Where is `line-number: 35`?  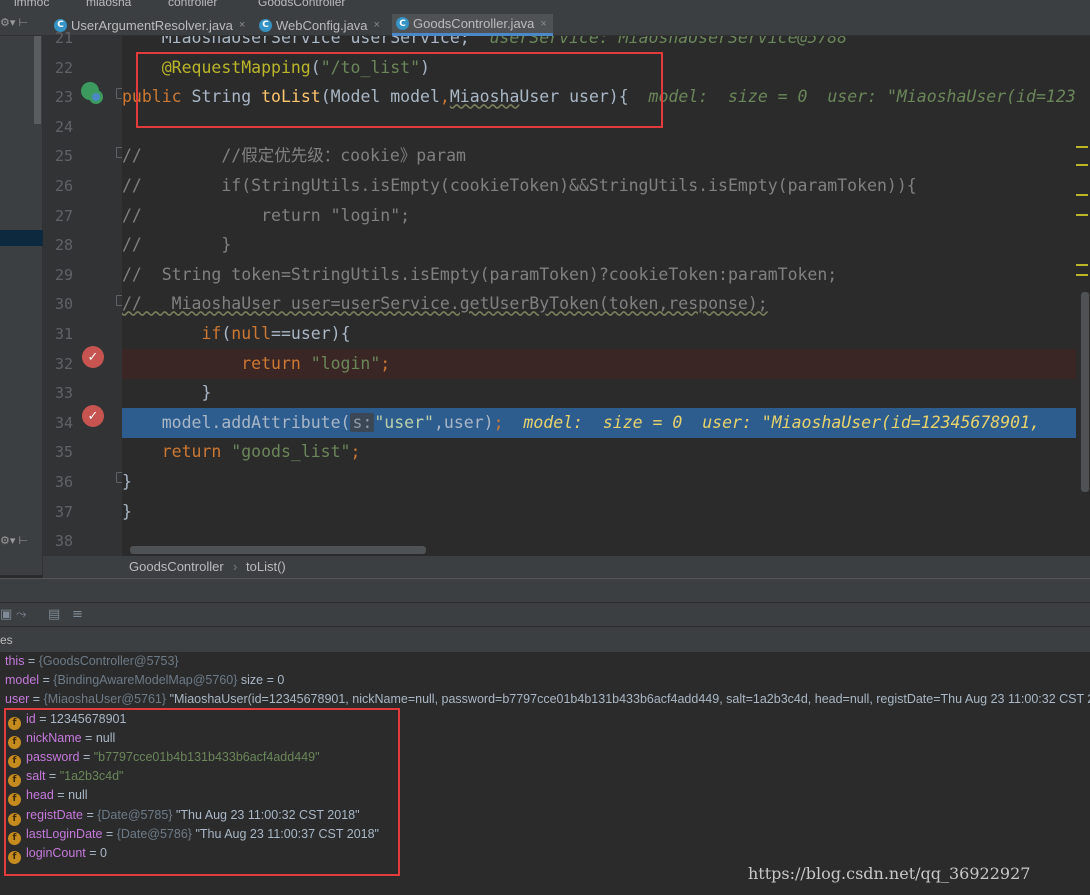
line-number: 35 is located at coordinates (63, 452).